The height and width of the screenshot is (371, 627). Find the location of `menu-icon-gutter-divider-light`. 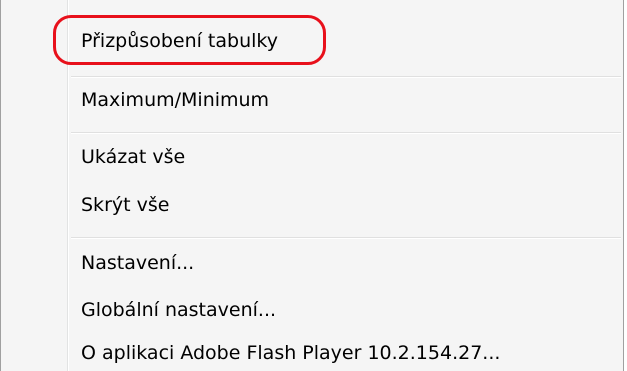

menu-icon-gutter-divider-light is located at coordinates (68, 185).